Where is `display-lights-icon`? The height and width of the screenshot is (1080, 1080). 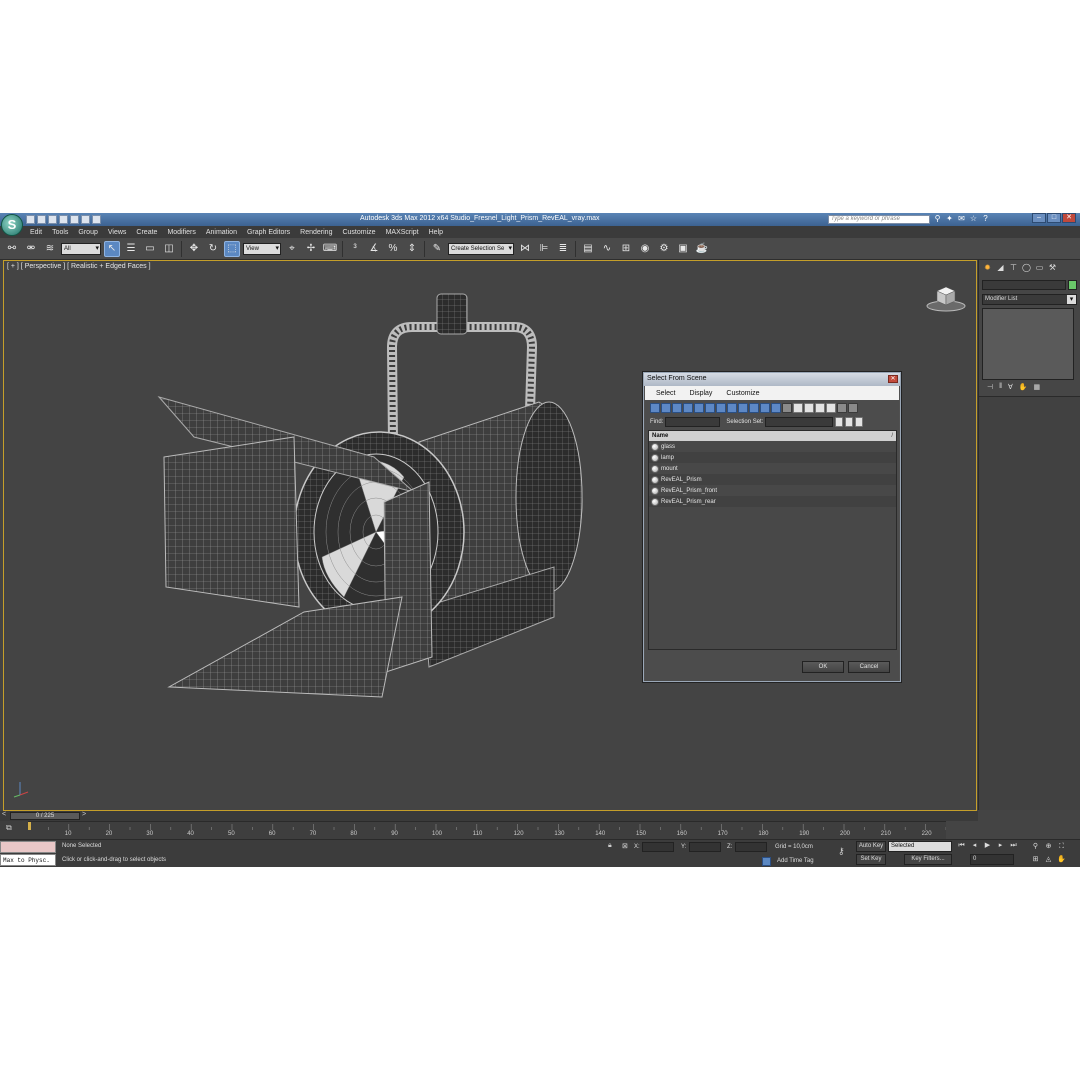 display-lights-icon is located at coordinates (677, 408).